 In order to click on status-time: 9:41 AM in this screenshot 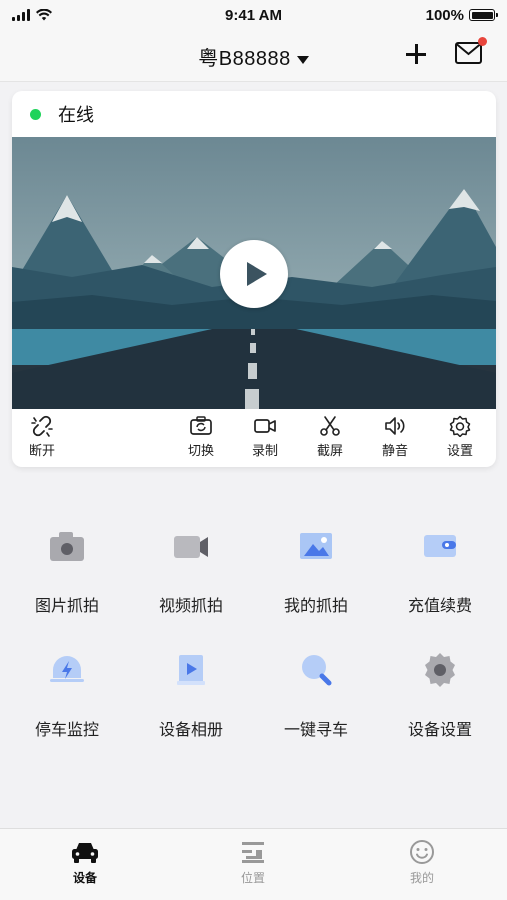, I will do `click(253, 15)`.